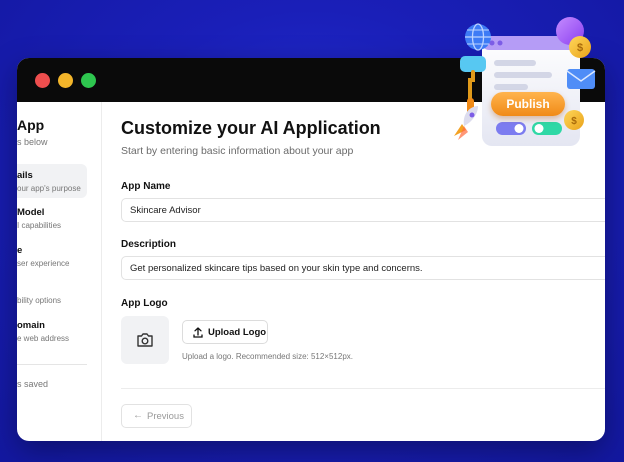 Image resolution: width=624 pixels, height=462 pixels. I want to click on camera-icon, so click(145, 340).